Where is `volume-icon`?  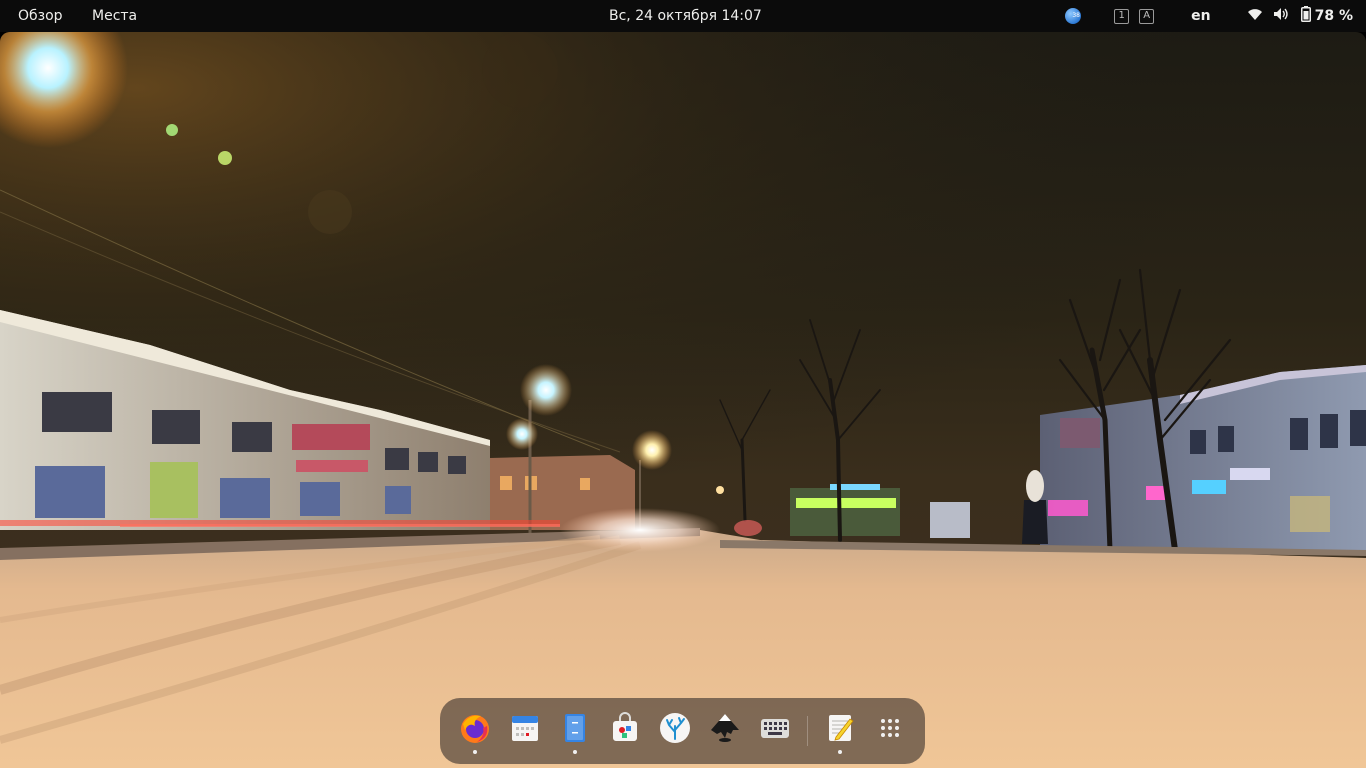
volume-icon is located at coordinates (1281, 16).